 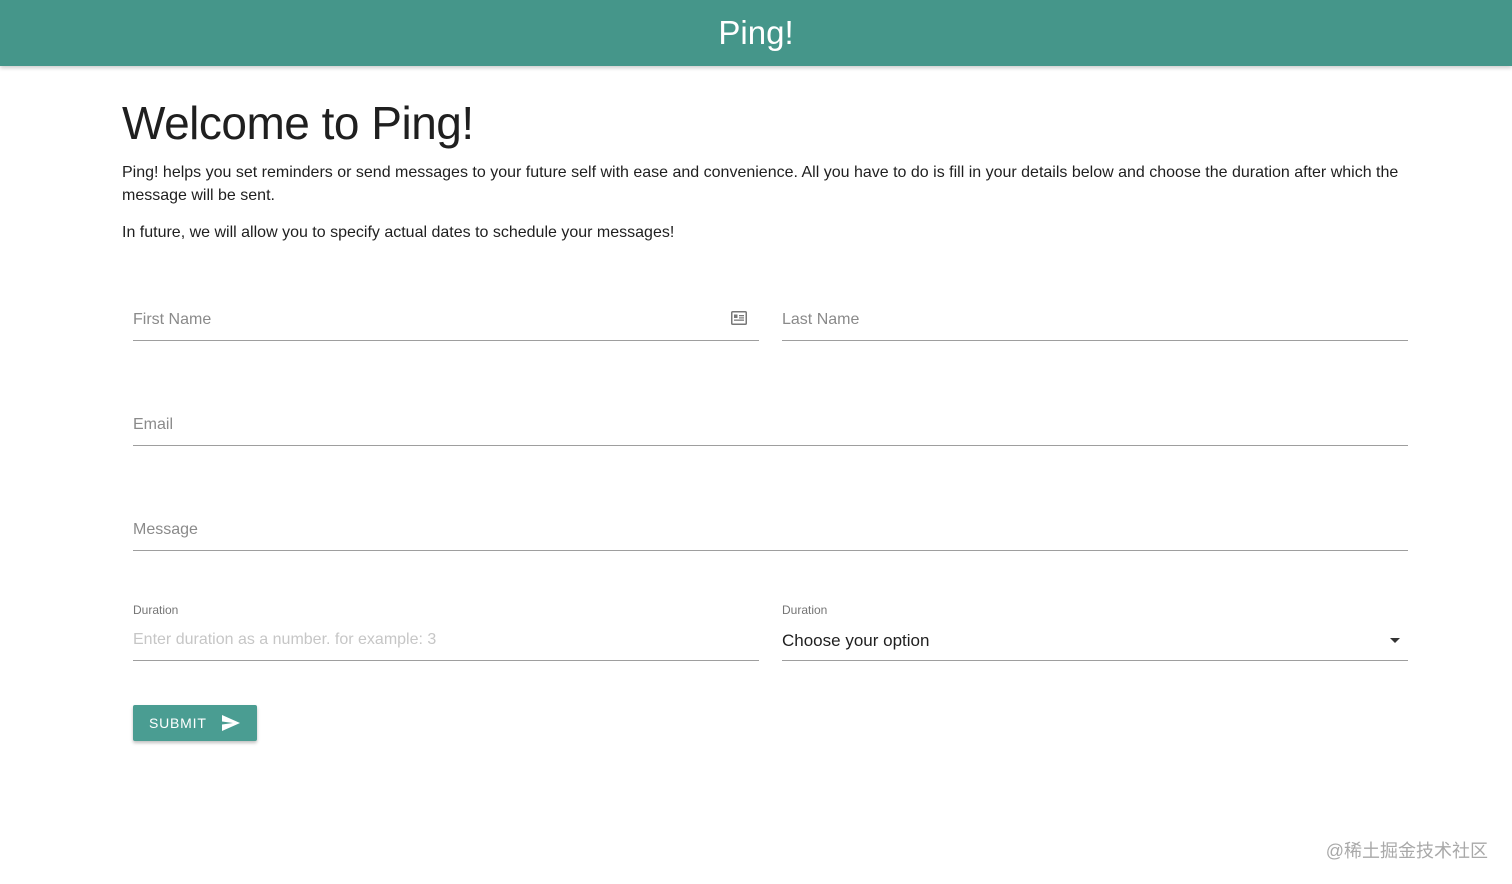 I want to click on duration-unit-label: Duration, so click(x=805, y=610).